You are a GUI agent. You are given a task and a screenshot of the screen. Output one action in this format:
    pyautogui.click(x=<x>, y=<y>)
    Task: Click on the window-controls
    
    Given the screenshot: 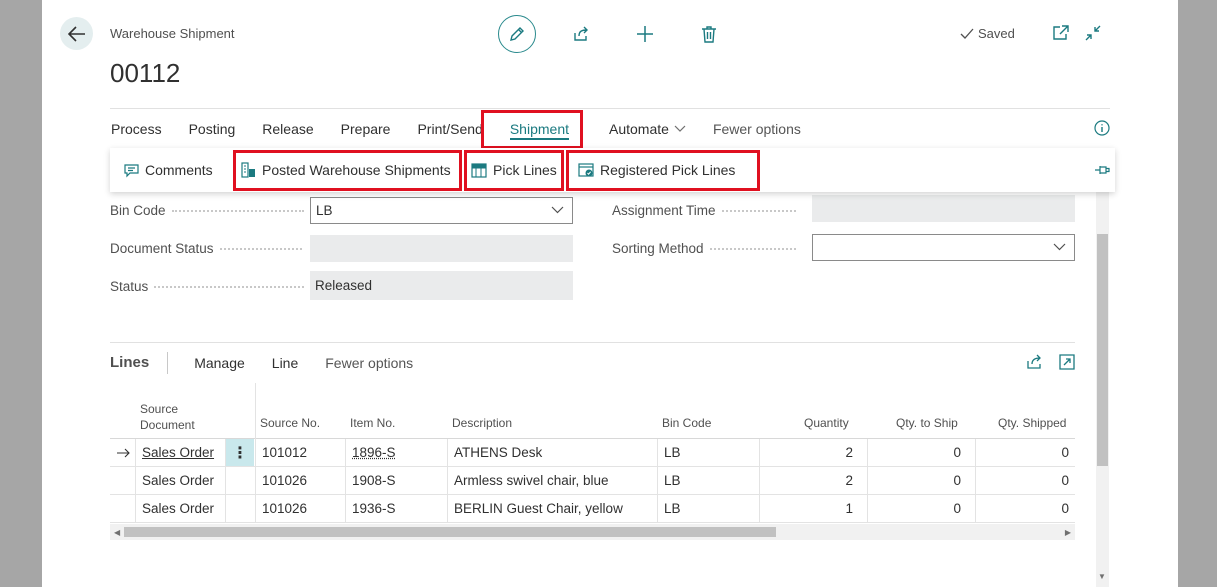 What is the action you would take?
    pyautogui.click(x=1077, y=35)
    